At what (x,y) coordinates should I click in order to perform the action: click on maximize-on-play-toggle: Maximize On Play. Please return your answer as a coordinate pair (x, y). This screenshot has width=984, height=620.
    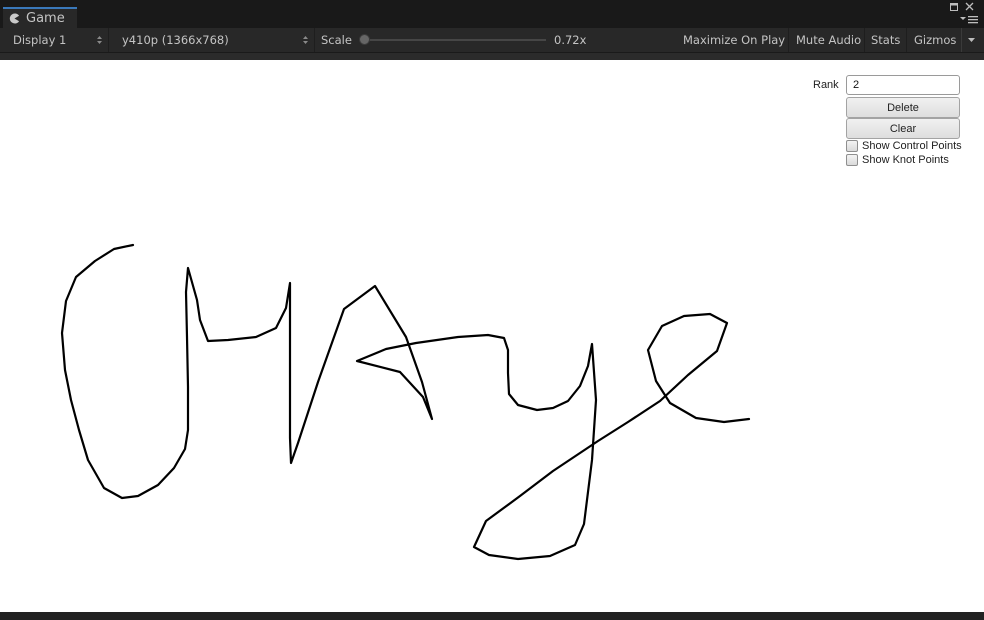
    Looking at the image, I should click on (732, 40).